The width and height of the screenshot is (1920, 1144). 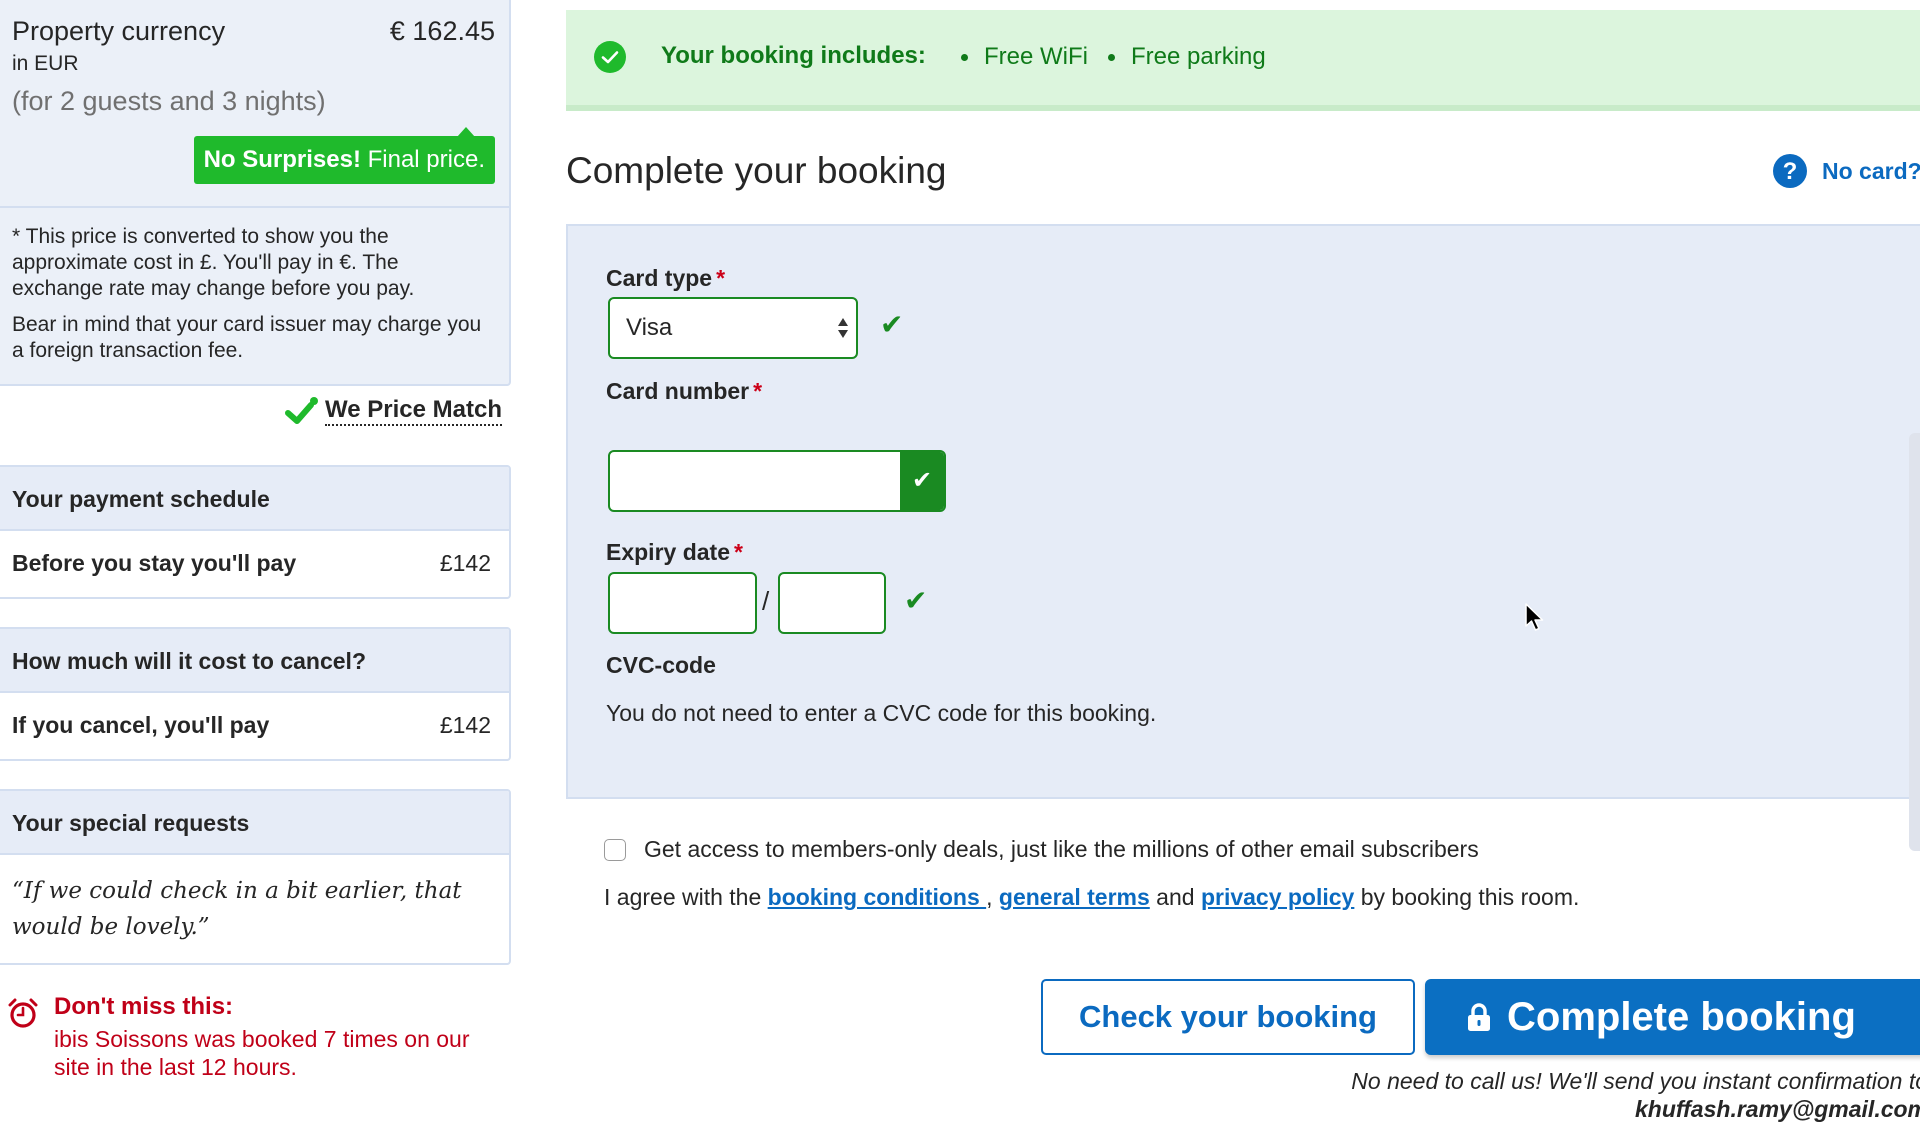 What do you see at coordinates (254, 823) in the screenshot?
I see `special-requests-title: Your special requests` at bounding box center [254, 823].